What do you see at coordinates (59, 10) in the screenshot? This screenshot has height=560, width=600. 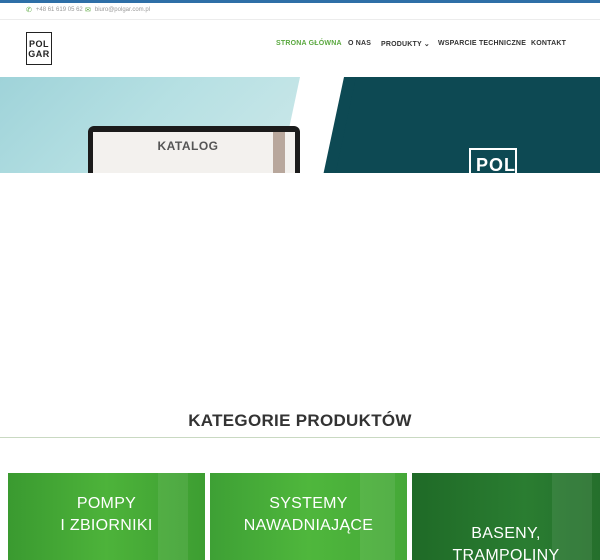 I see `contact-phone-text: +48 61 619 05 62` at bounding box center [59, 10].